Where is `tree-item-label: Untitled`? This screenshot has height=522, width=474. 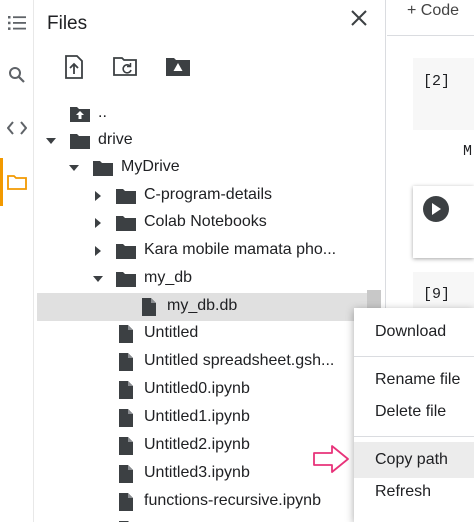 tree-item-label: Untitled is located at coordinates (171, 332).